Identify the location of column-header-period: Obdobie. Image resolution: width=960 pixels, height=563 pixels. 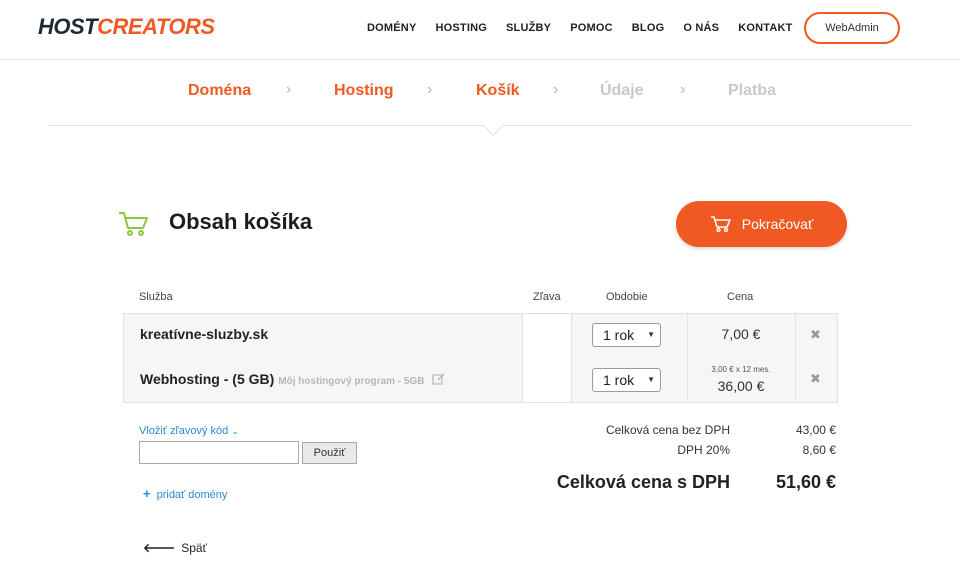
(627, 297).